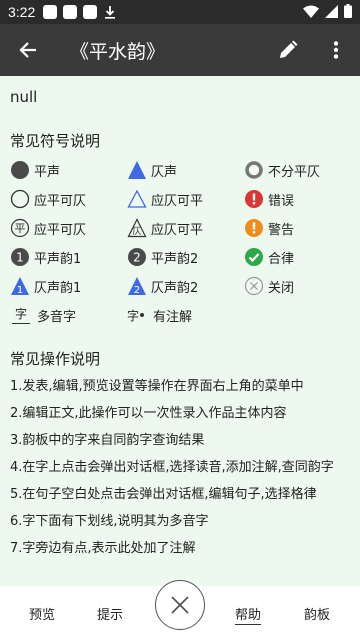 This screenshot has height=640, width=360. I want to click on legend-item: 错误, so click(299, 199).